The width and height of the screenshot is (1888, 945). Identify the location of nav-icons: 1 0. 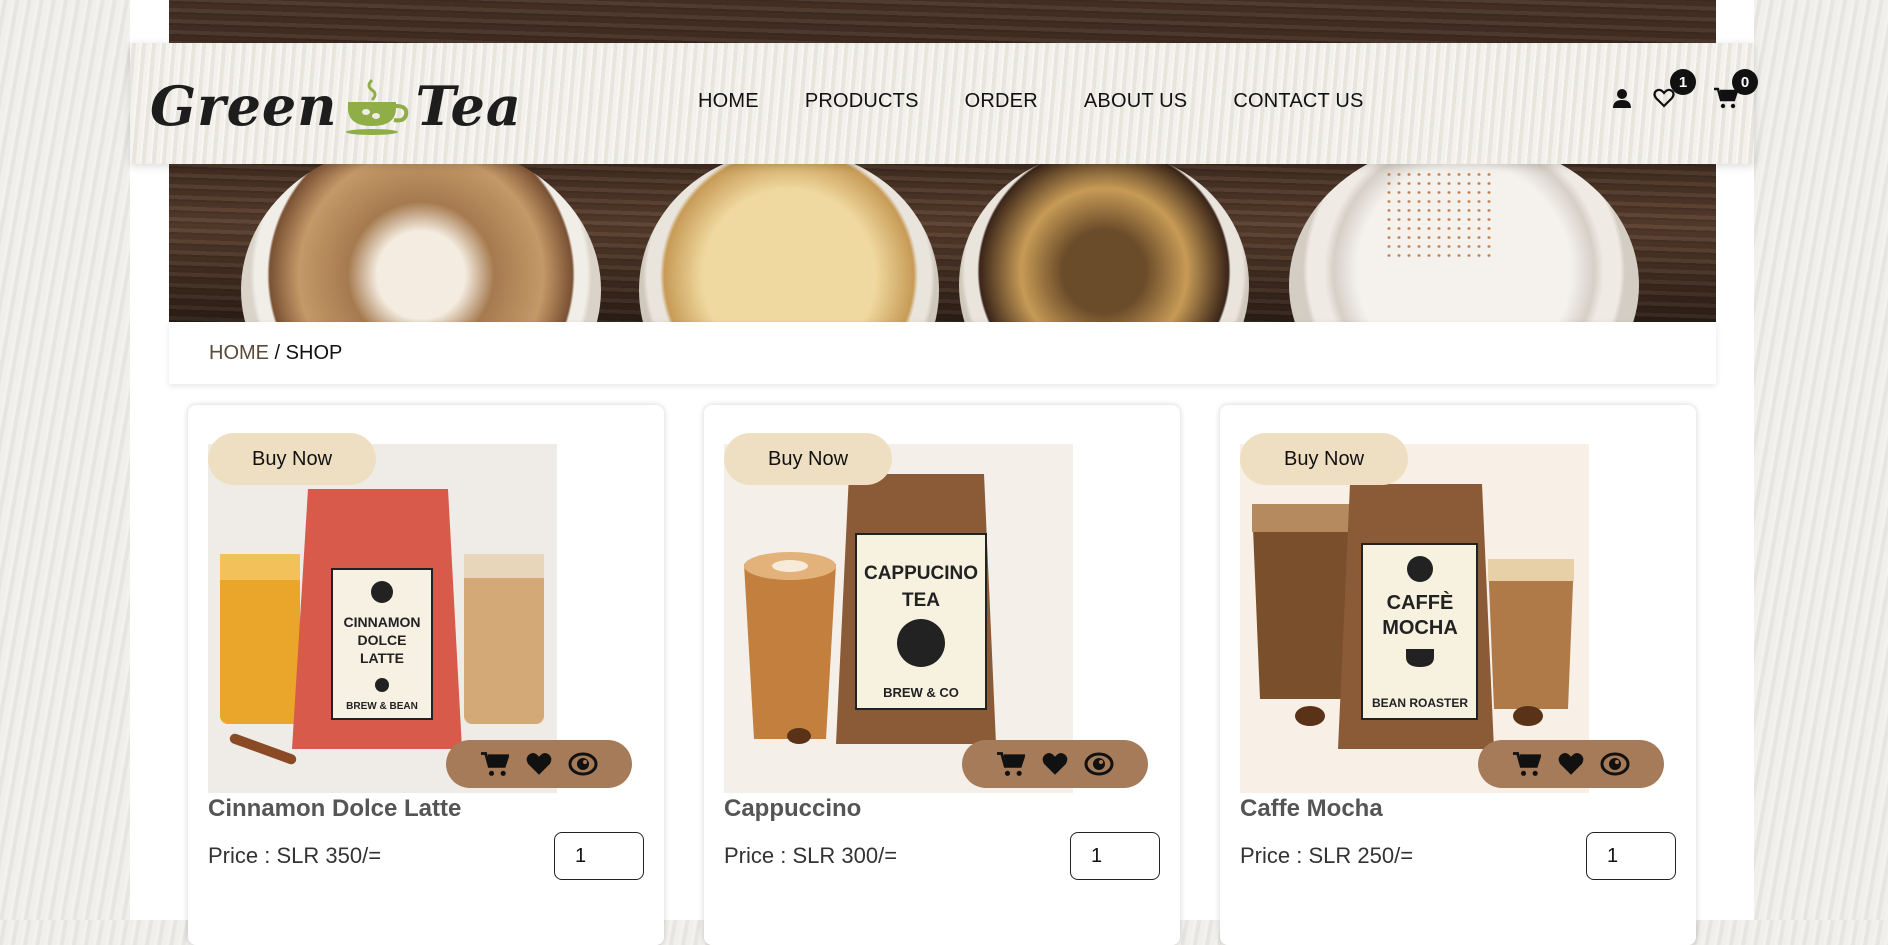
(1684, 89).